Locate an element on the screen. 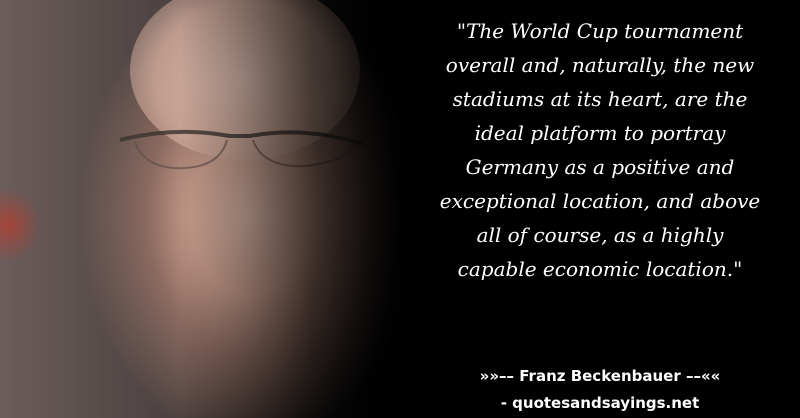 This screenshot has width=800, height=418. source-website: - quotesandsayings.net is located at coordinates (600, 403).